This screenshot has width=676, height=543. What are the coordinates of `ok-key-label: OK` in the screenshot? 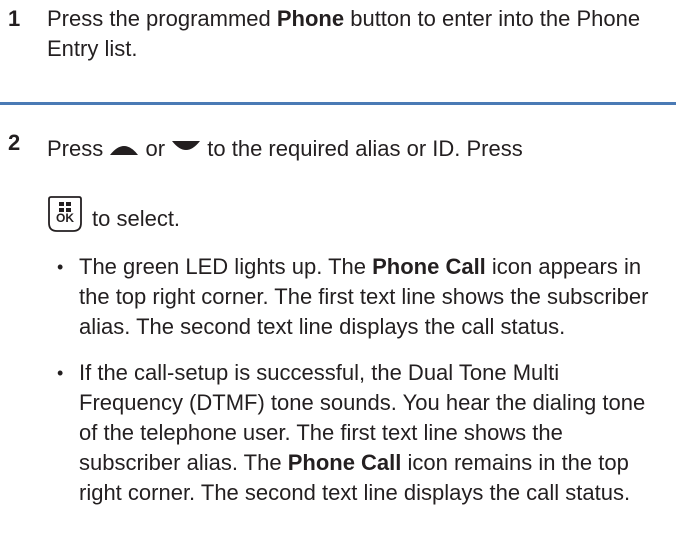 It's located at (65, 218).